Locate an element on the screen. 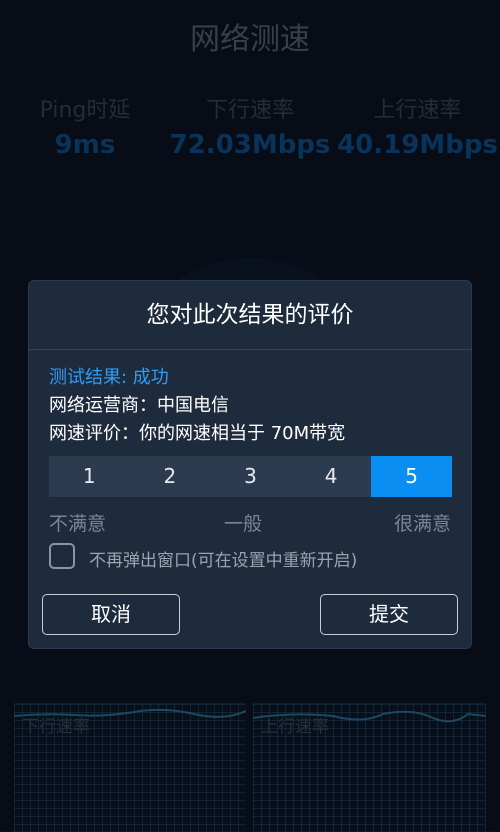 The image size is (500, 832). rating-option-5: 5 is located at coordinates (411, 476).